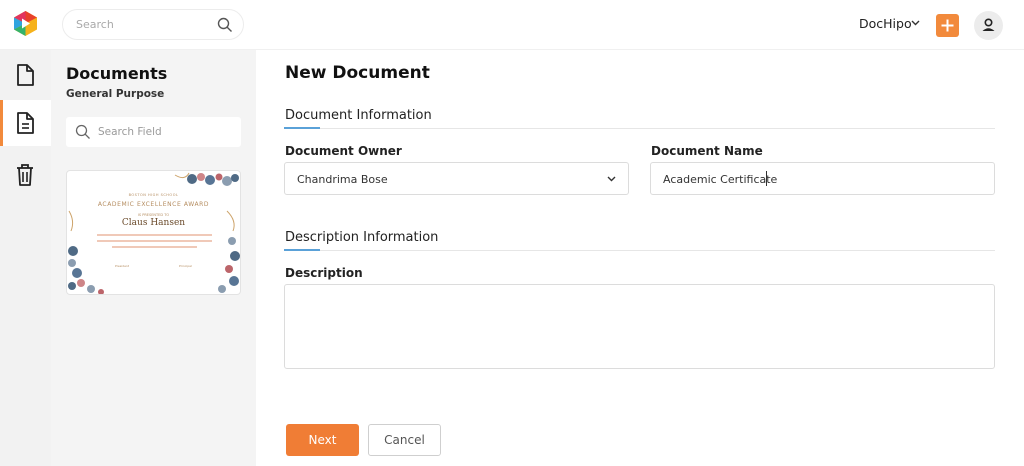 Image resolution: width=1024 pixels, height=466 pixels. I want to click on rail-item-trash, so click(25, 175).